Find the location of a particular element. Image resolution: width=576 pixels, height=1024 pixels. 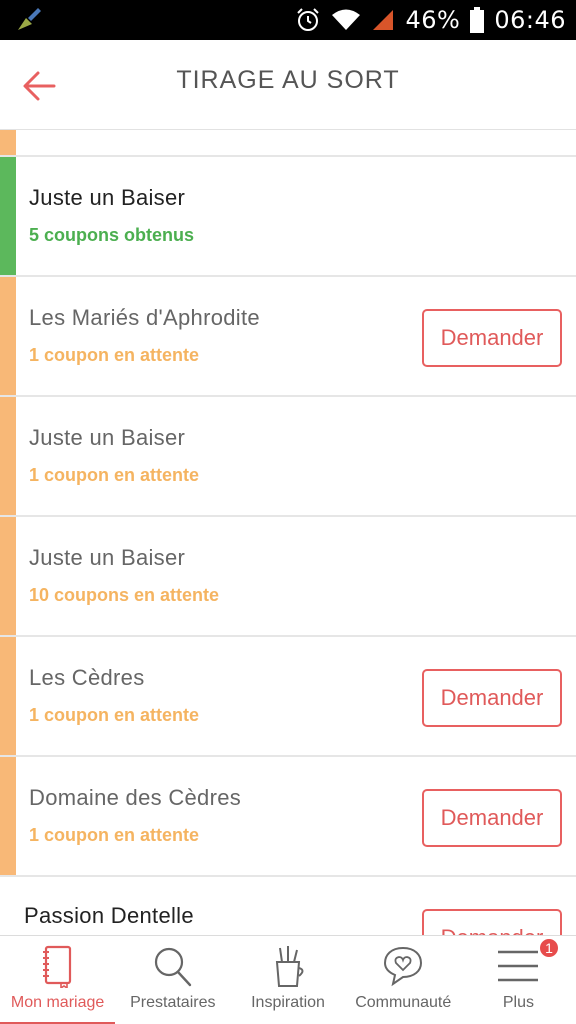

nav-label: Prestataires is located at coordinates (173, 1002).